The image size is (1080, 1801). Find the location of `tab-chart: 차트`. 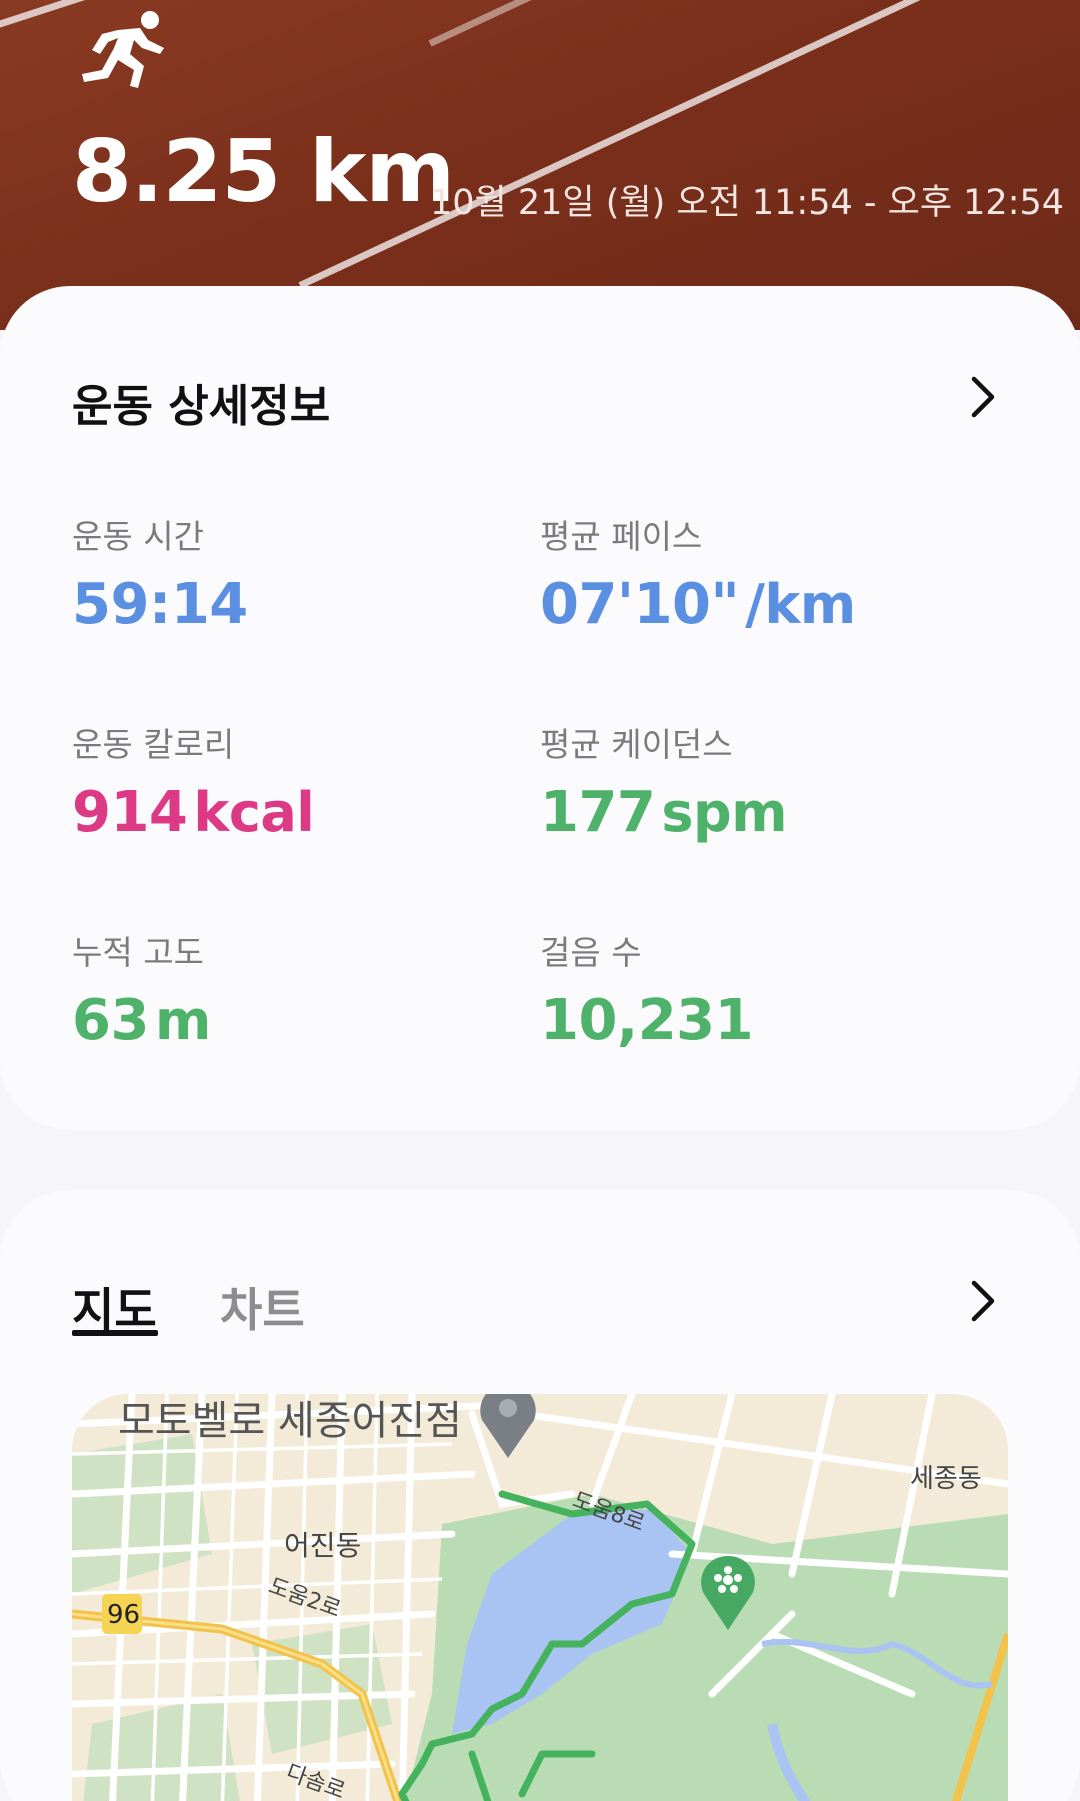

tab-chart: 차트 is located at coordinates (262, 1307).